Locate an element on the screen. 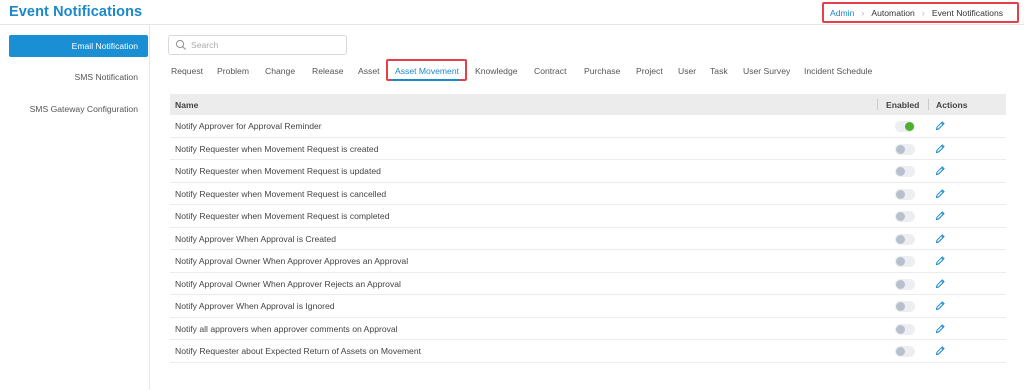 The image size is (1024, 390). page-title: Event Notifications is located at coordinates (76, 12).